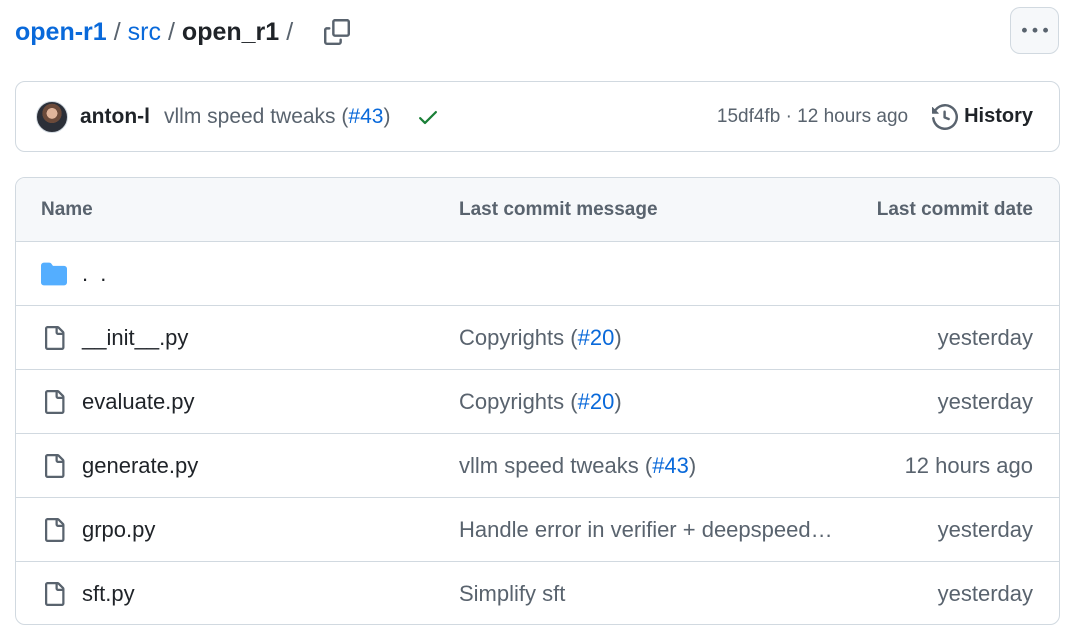 The height and width of the screenshot is (643, 1080). I want to click on status-check, so click(428, 117).